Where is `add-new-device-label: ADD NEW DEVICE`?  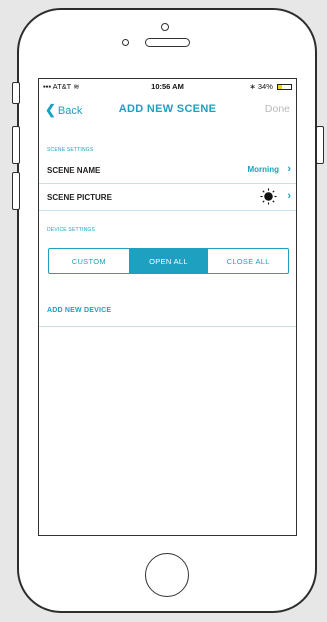
add-new-device-label: ADD NEW DEVICE is located at coordinates (79, 310).